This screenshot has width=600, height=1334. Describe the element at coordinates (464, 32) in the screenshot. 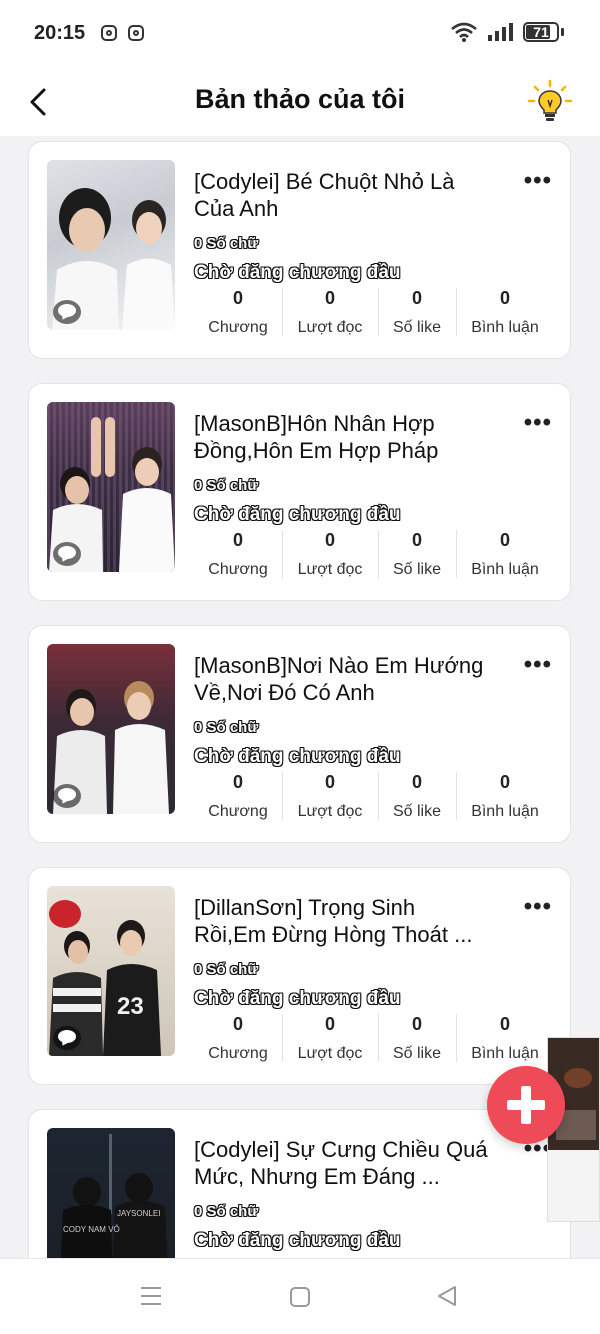

I see `wifi-icon` at that location.